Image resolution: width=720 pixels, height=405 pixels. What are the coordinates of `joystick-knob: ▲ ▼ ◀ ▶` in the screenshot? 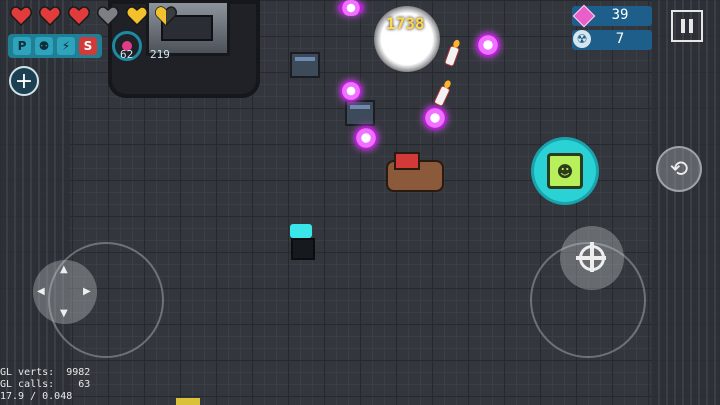 It's located at (65, 292).